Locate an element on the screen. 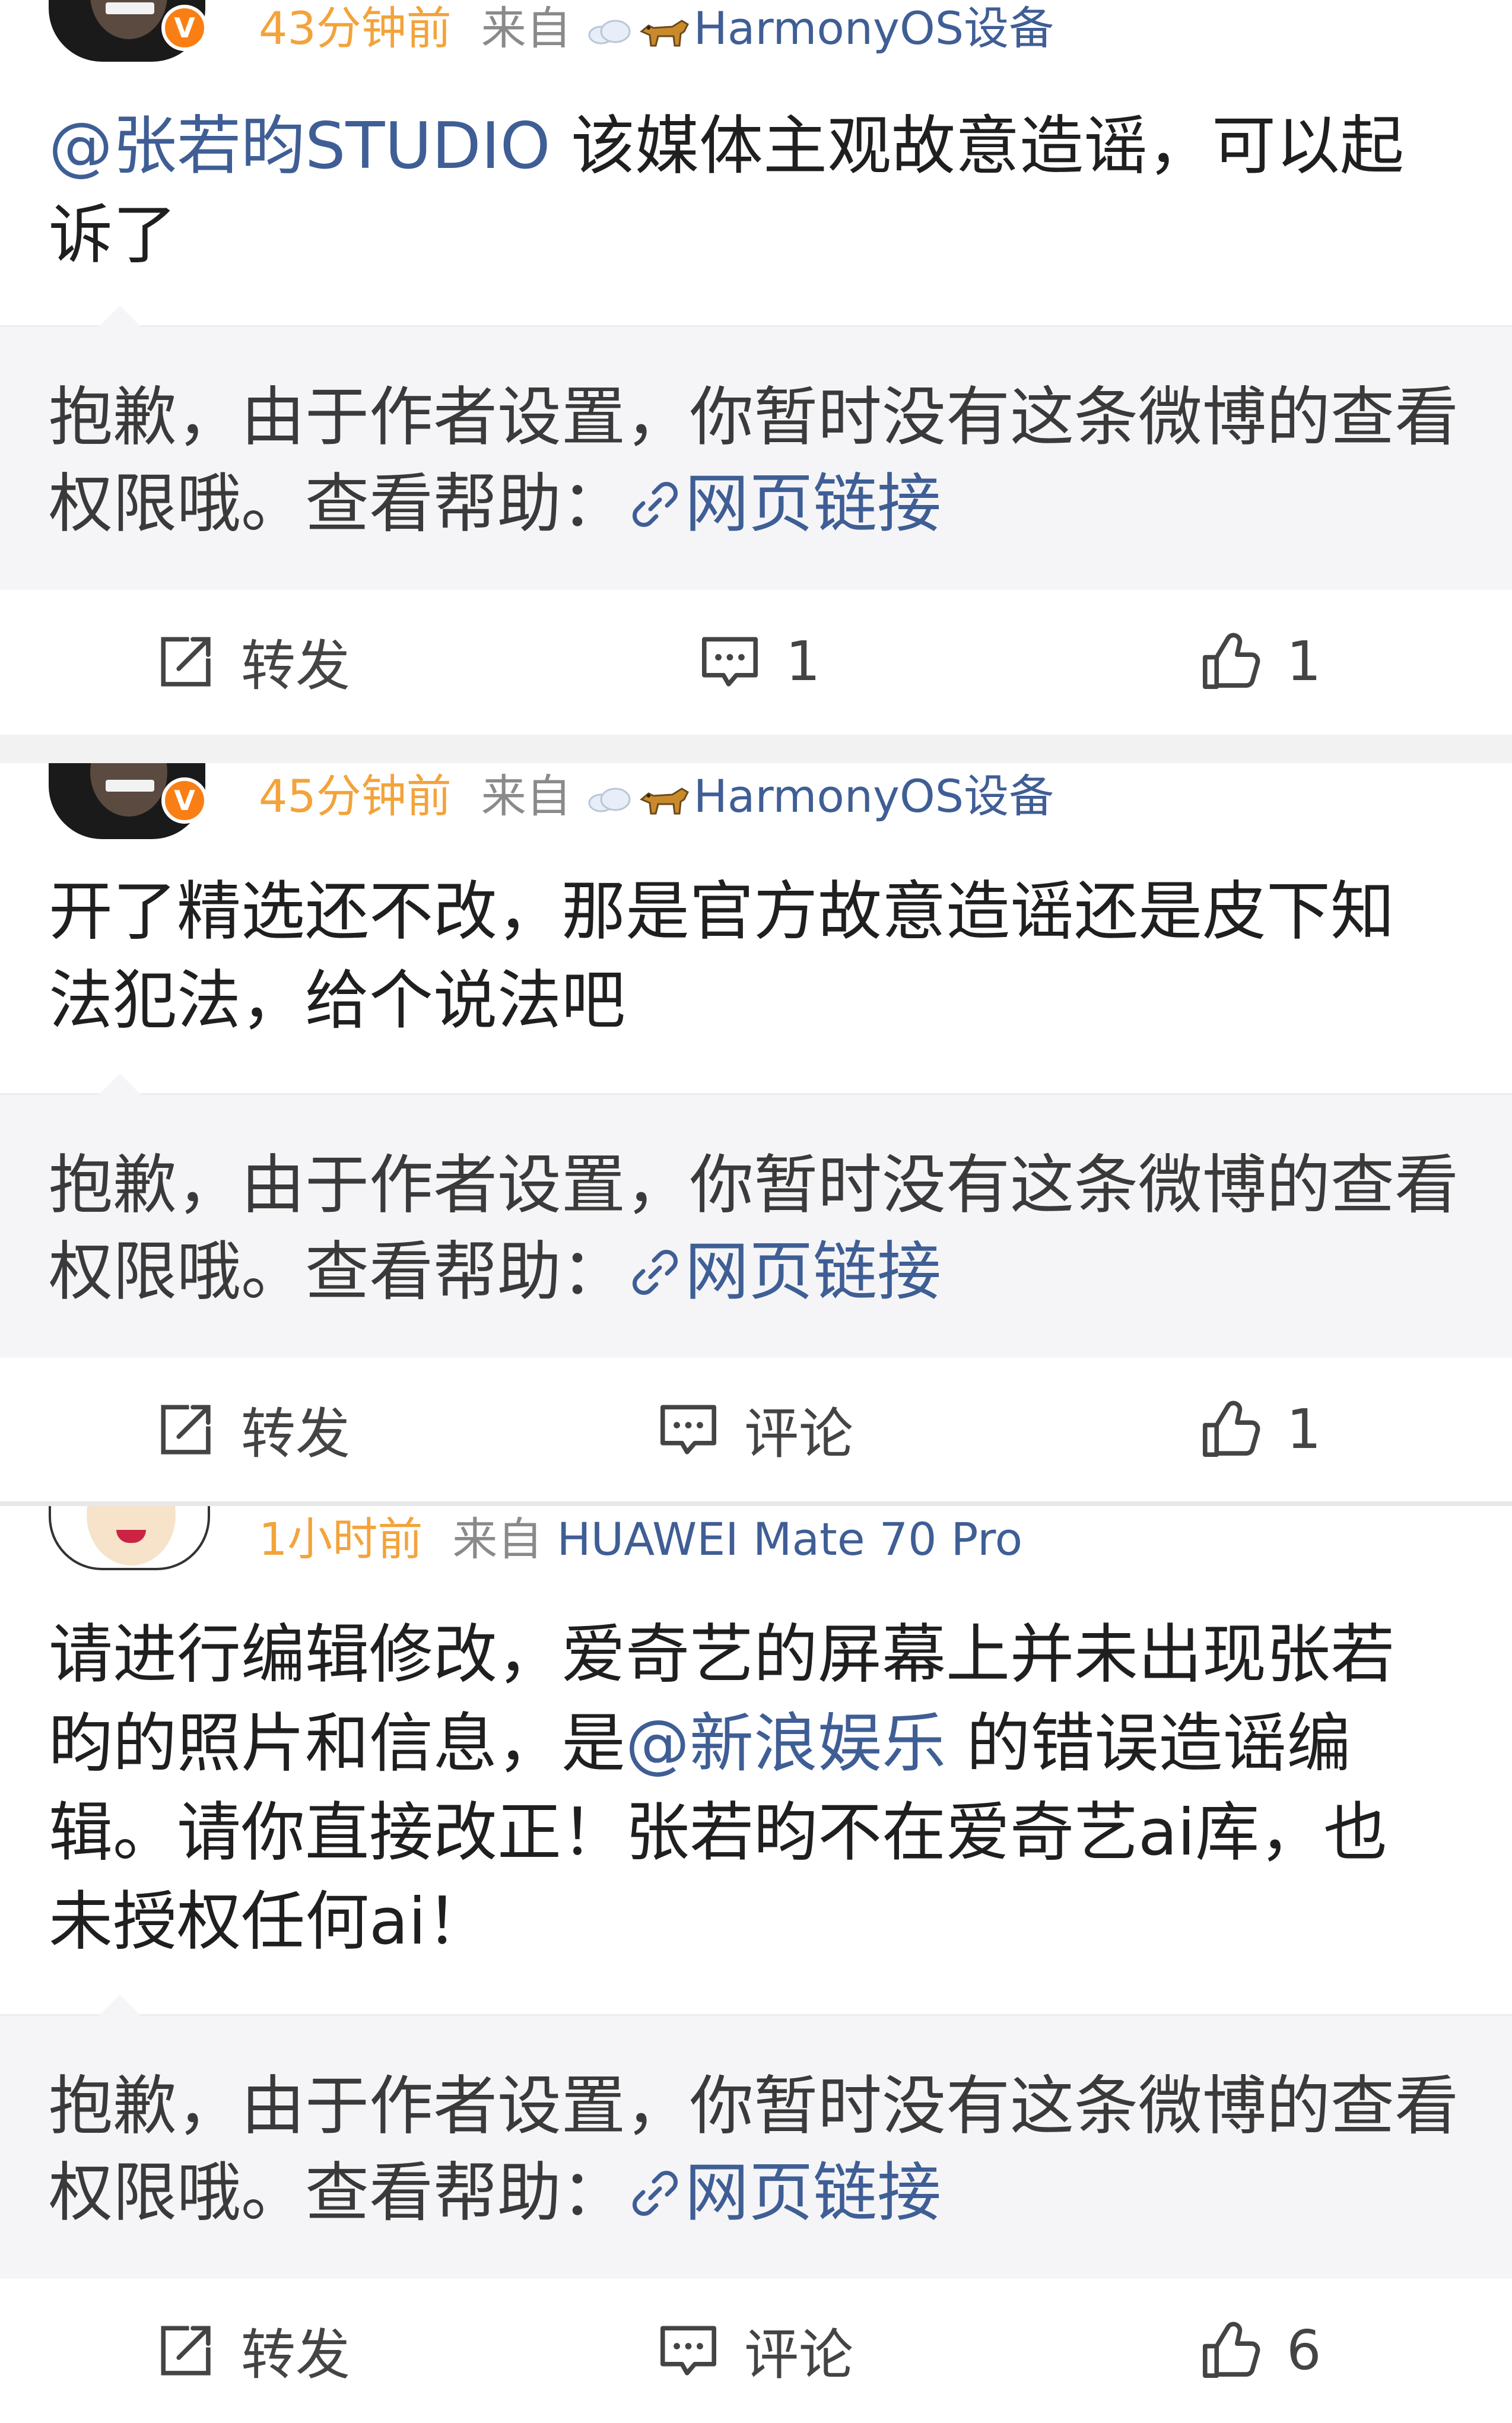  post-text-body: 开了精选还不改，那是官方故意造谣还是皮下知法犯法，给个说法吧 is located at coordinates (722, 956).